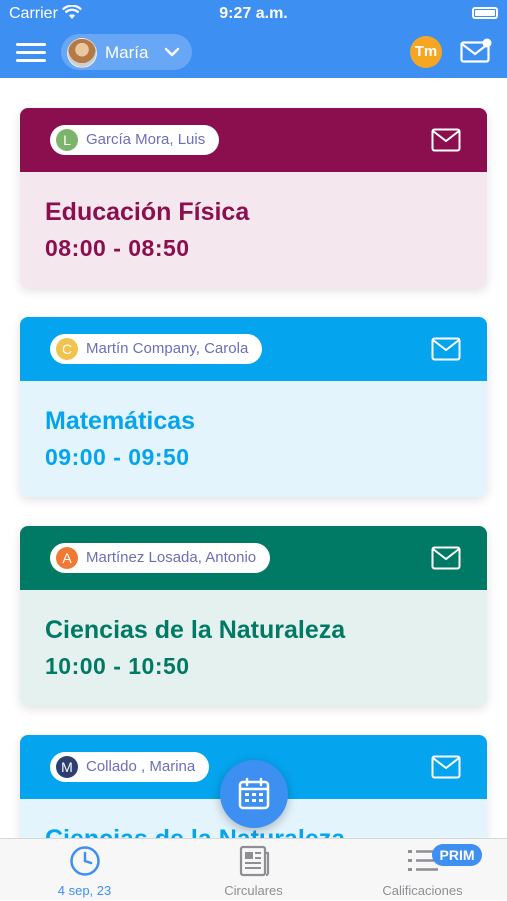 The image size is (507, 901). What do you see at coordinates (141, 766) in the screenshot?
I see `teacher-name: Collado , Marina` at bounding box center [141, 766].